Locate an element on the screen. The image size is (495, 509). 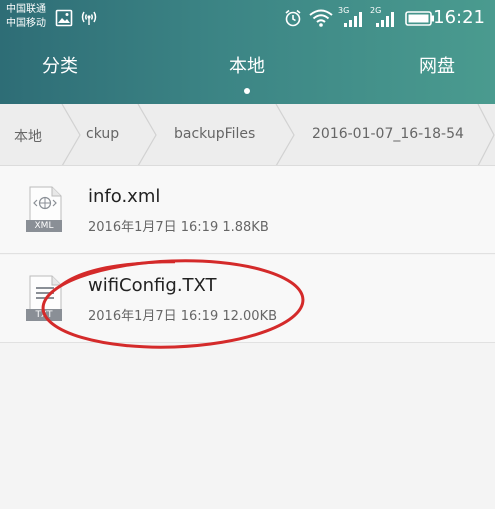
signal-icon is located at coordinates (353, 19).